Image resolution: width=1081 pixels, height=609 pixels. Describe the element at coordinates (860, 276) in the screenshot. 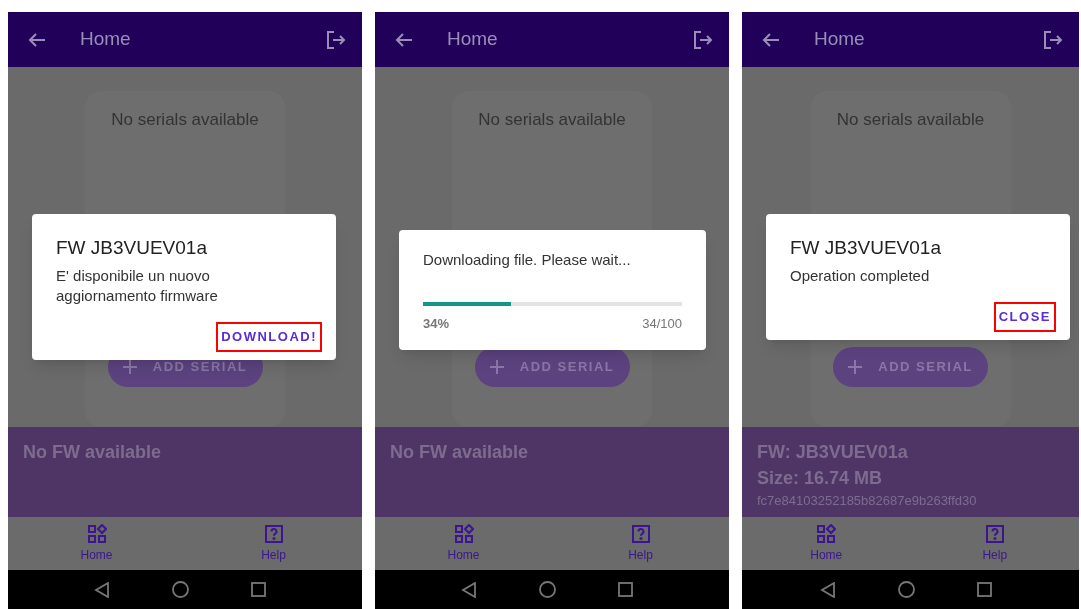

I see `dialog-message: Operation completed` at that location.